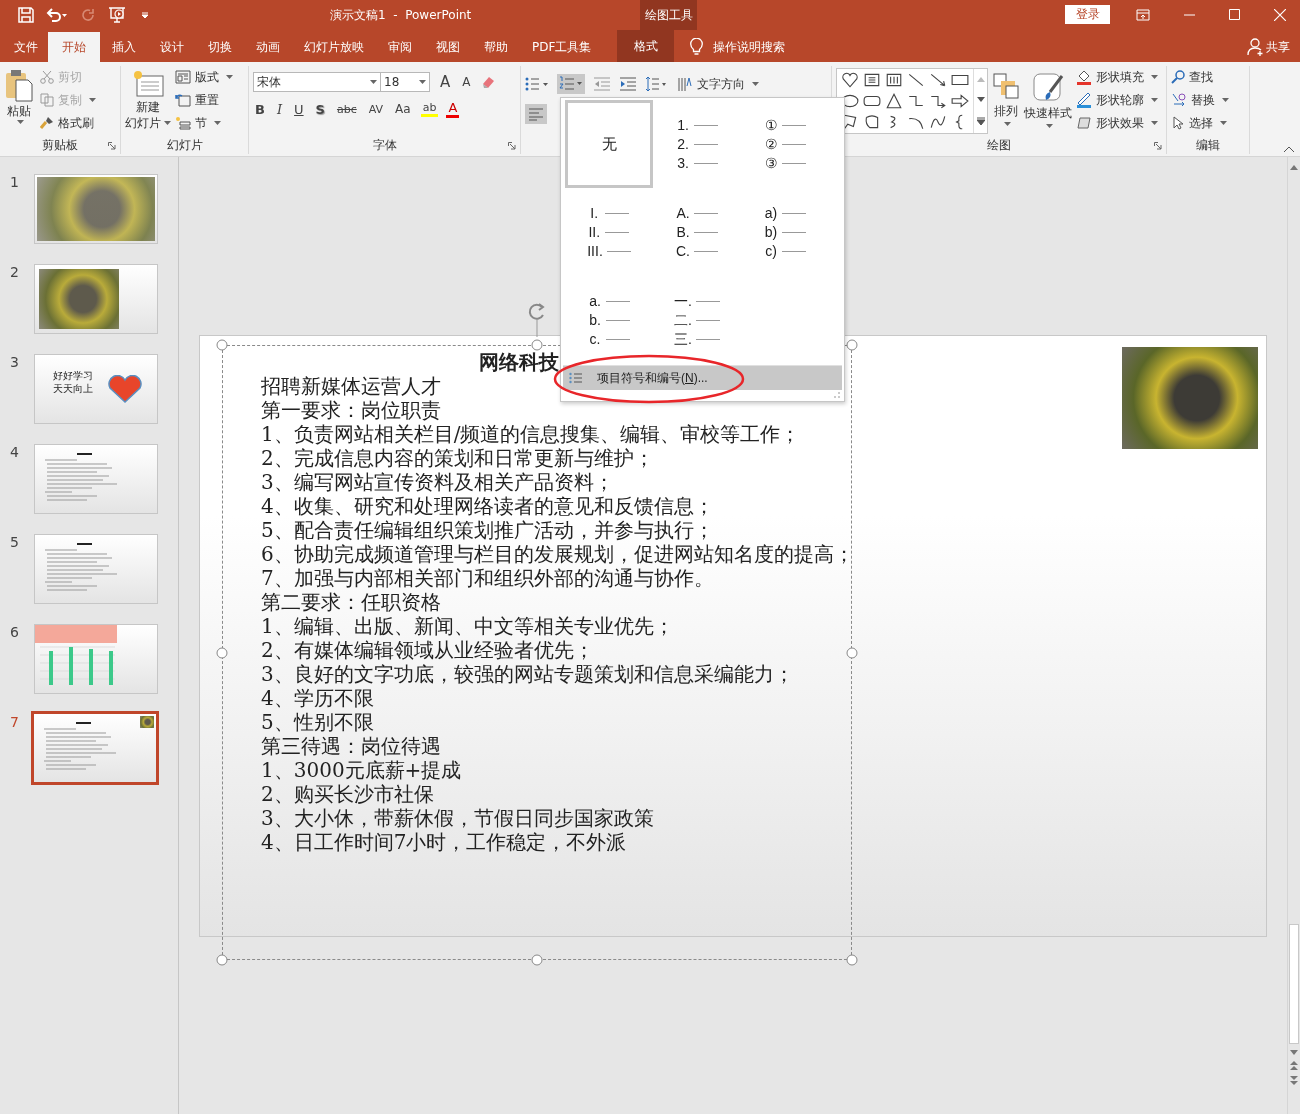  I want to click on undo-icon, so click(57, 15).